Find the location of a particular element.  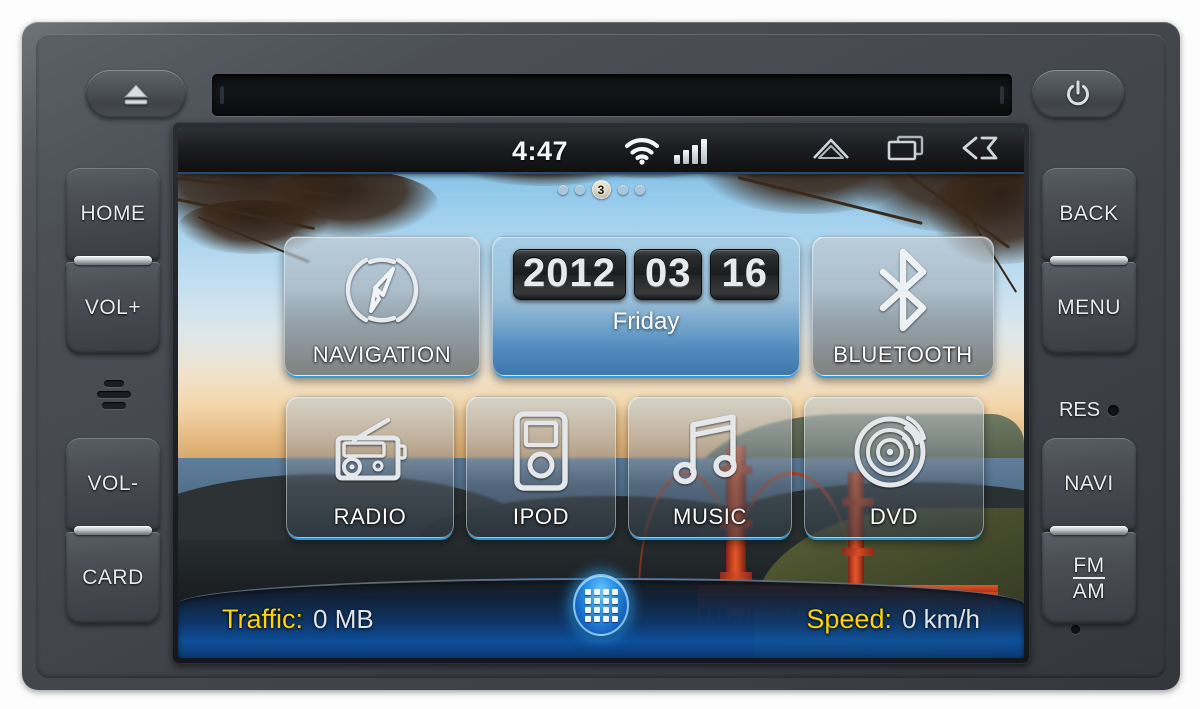

reset-label: RES is located at coordinates (1079, 409).